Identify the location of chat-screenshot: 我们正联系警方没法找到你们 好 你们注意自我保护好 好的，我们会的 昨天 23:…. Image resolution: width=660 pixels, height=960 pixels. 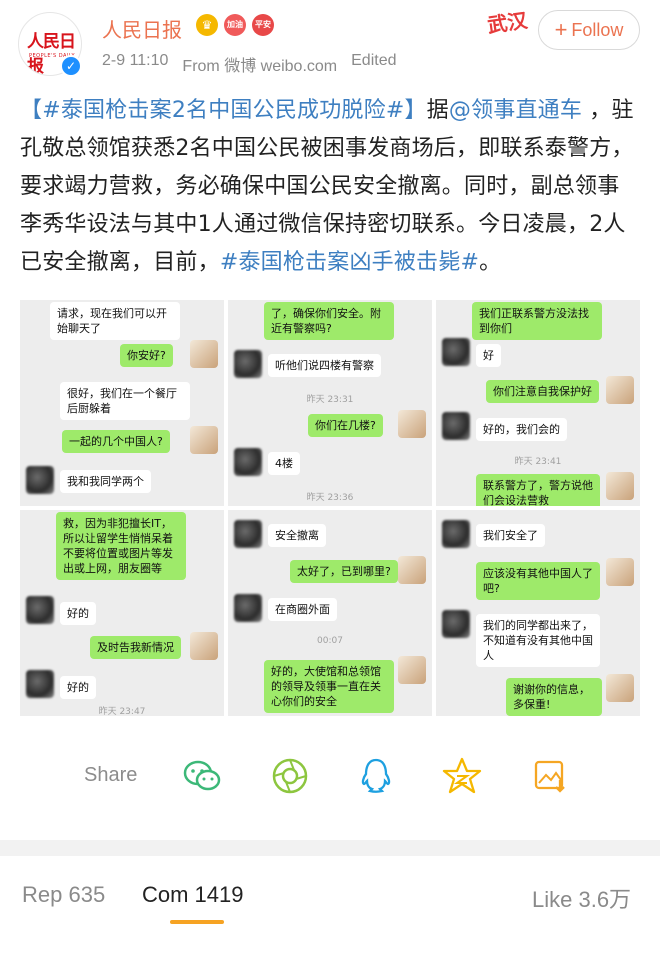
(538, 403).